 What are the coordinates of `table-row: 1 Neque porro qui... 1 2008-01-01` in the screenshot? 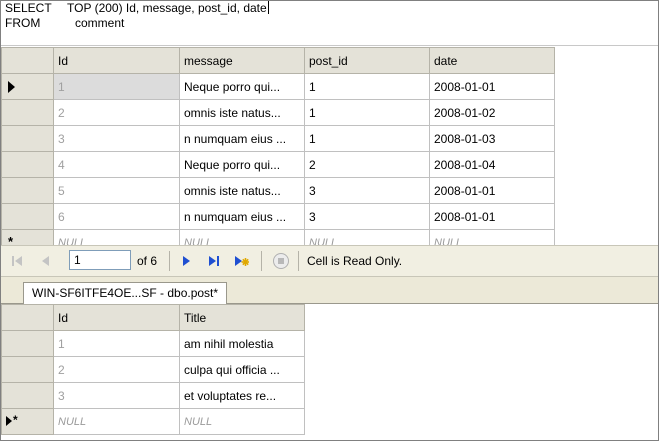 It's located at (278, 86).